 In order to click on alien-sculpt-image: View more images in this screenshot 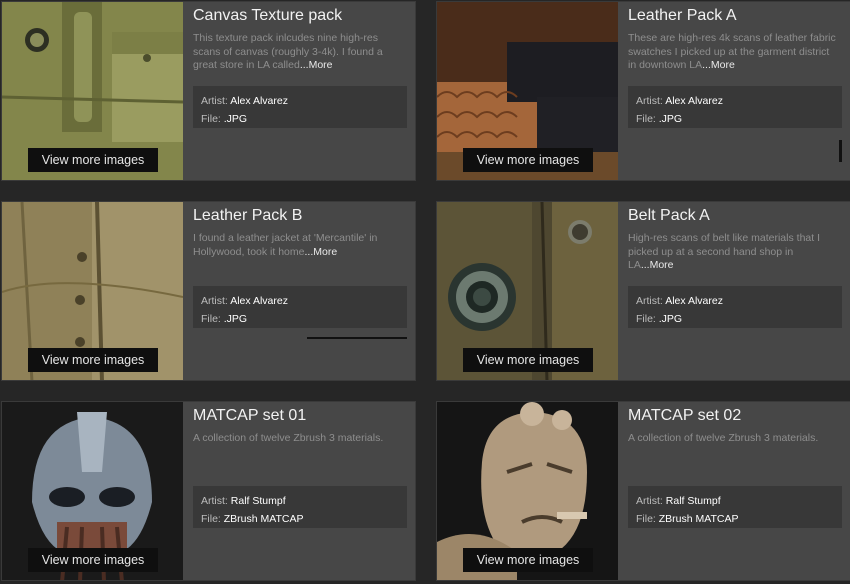, I will do `click(92, 491)`.